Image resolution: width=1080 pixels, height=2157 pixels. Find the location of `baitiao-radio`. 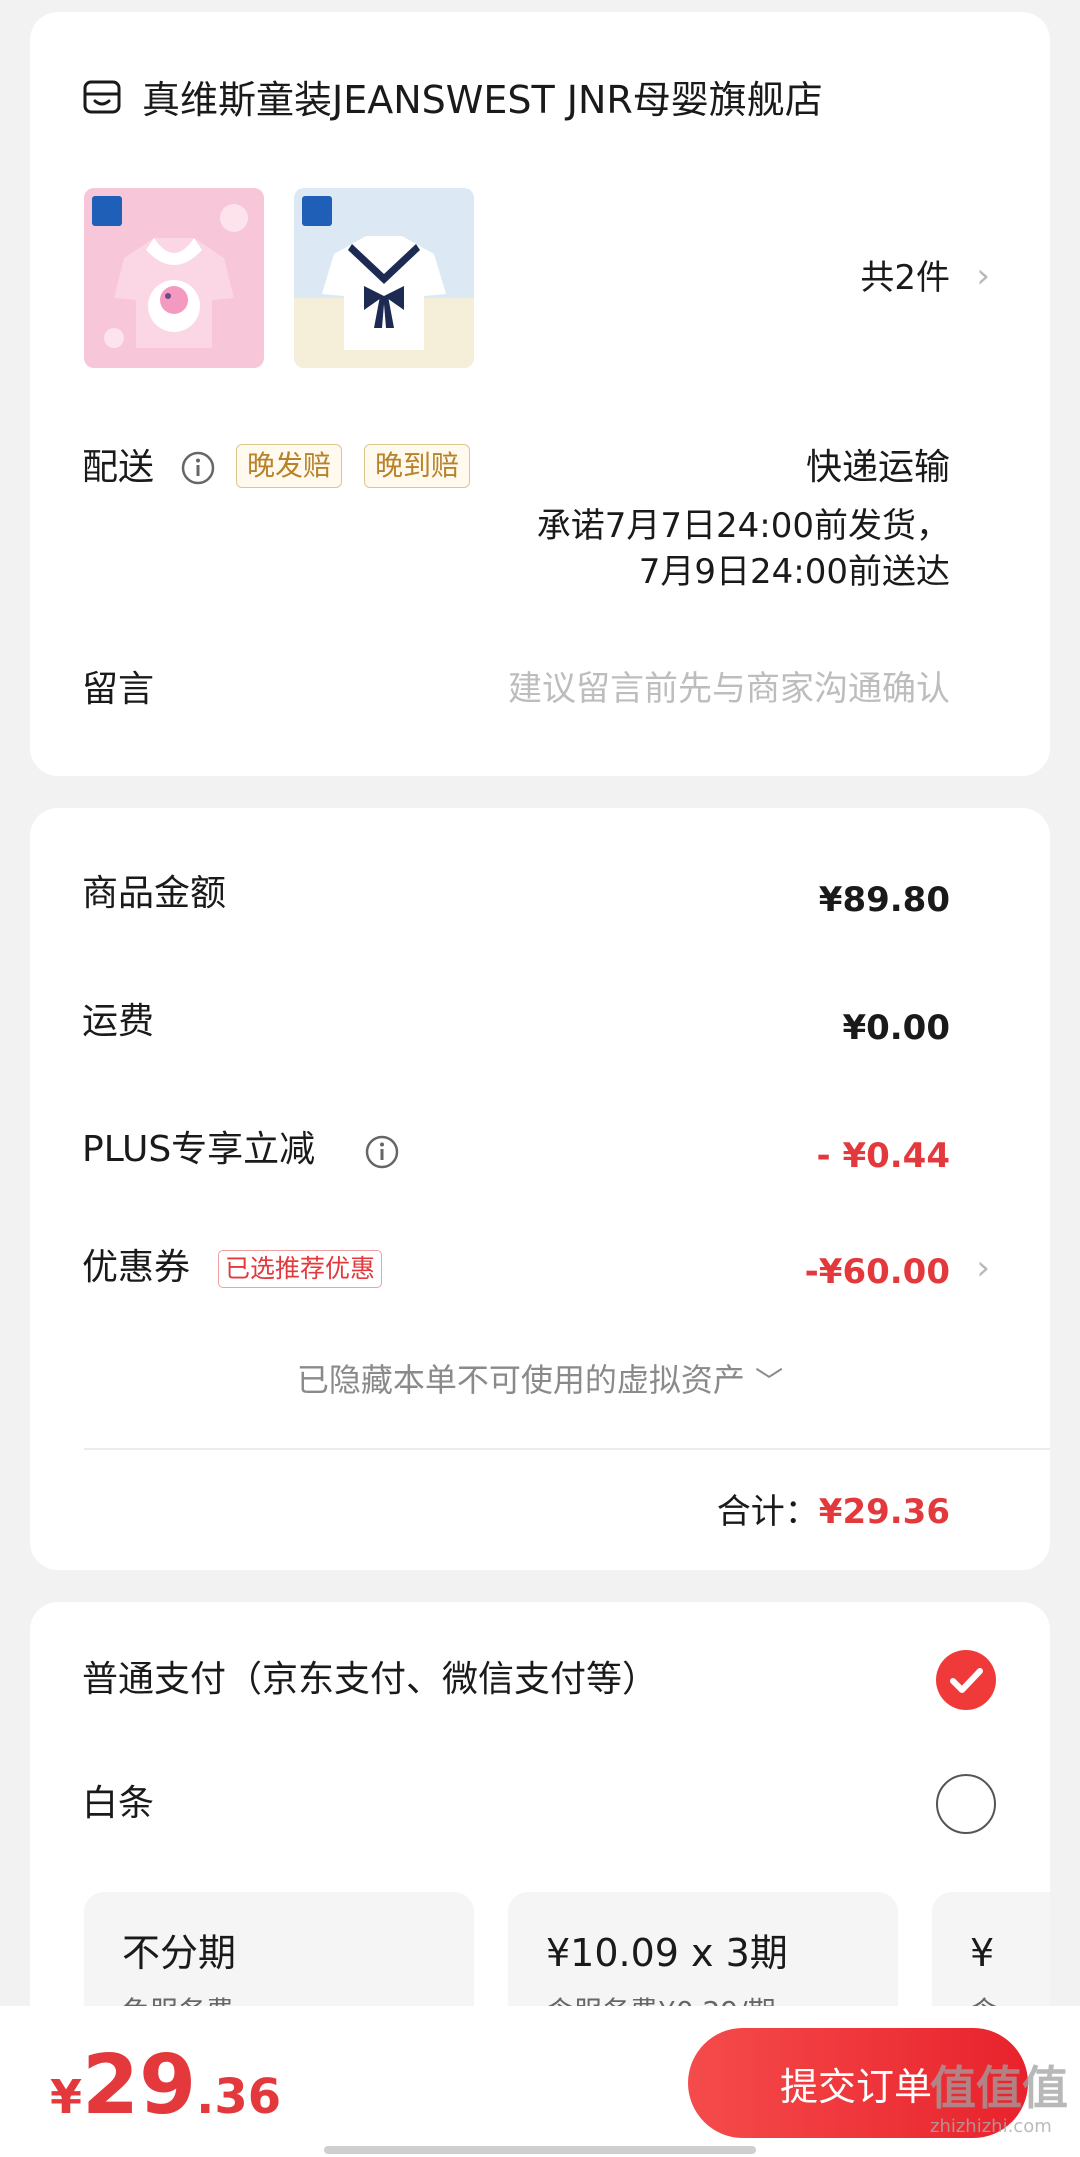

baitiao-radio is located at coordinates (966, 1804).